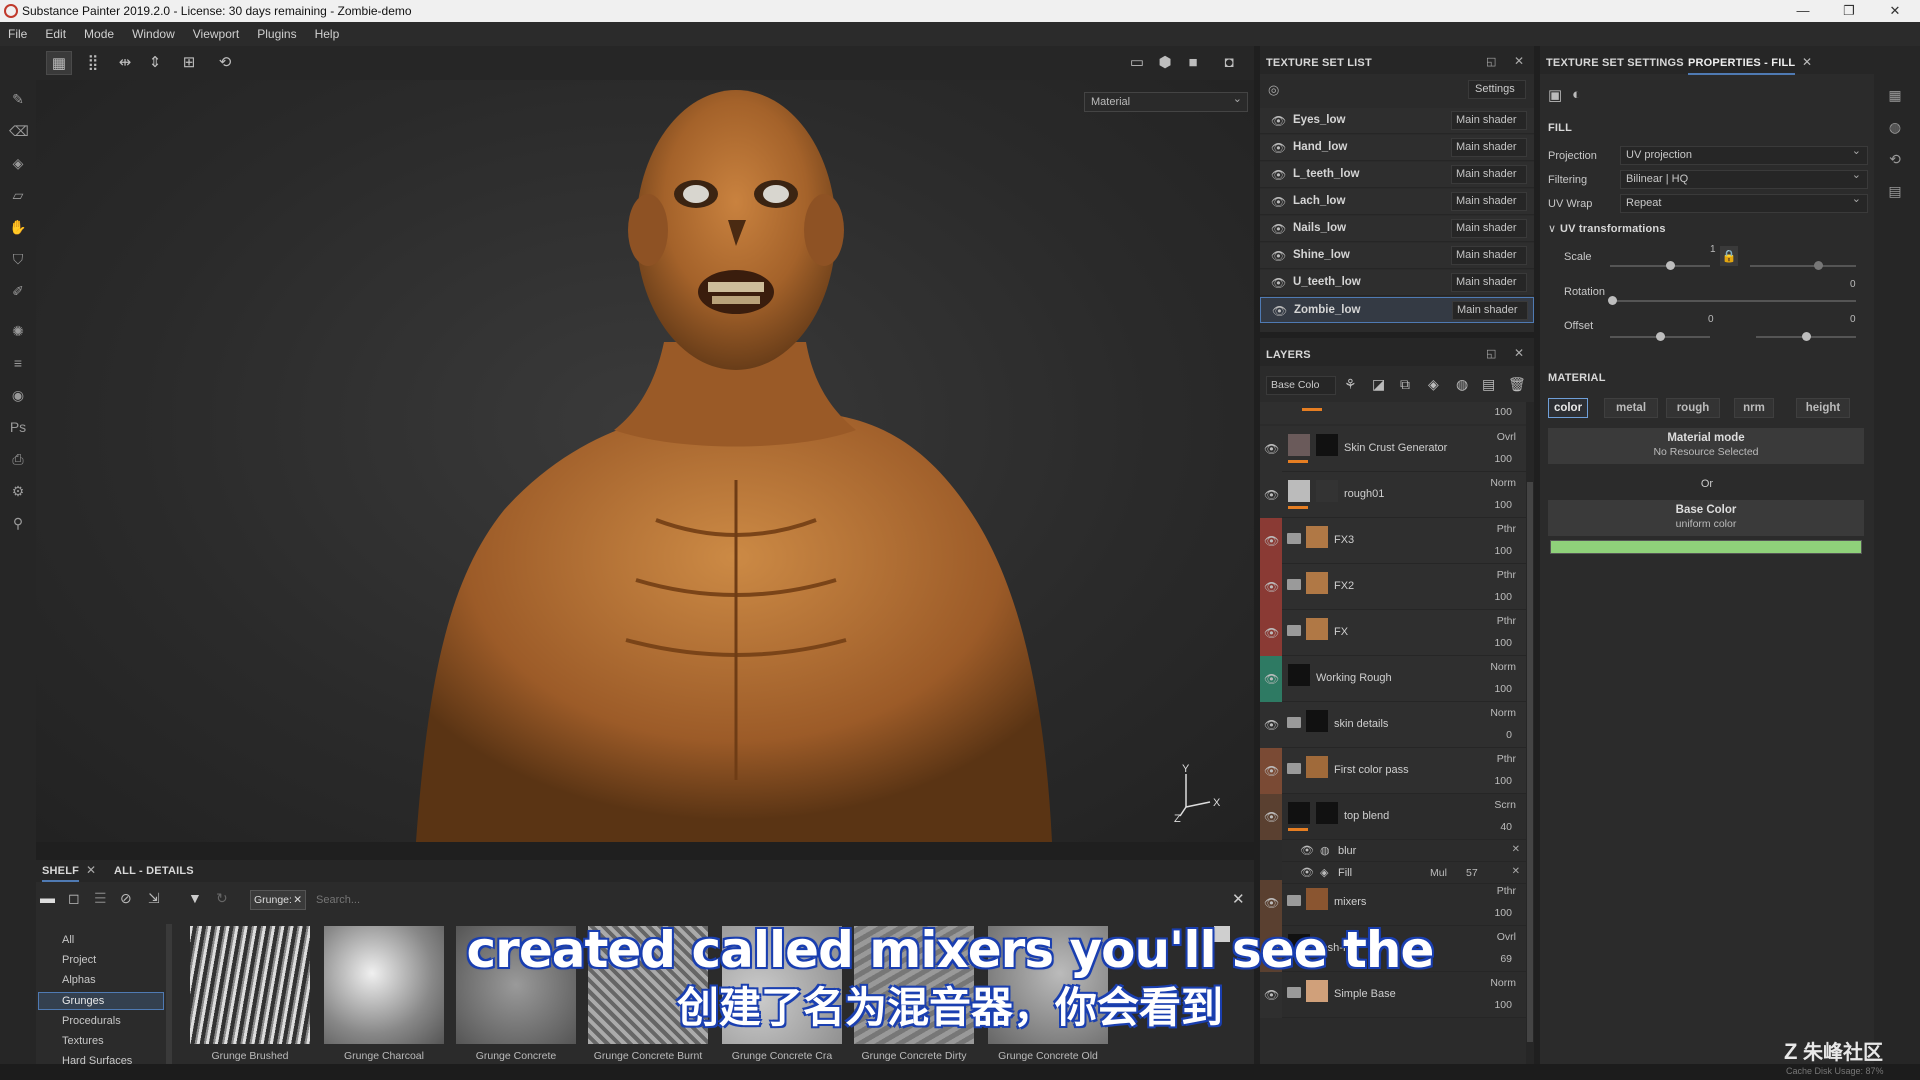 This screenshot has height=1080, width=1920. Describe the element at coordinates (1397, 121) in the screenshot. I see `texture-set-row: 👁 Eyes_low Main shader` at that location.